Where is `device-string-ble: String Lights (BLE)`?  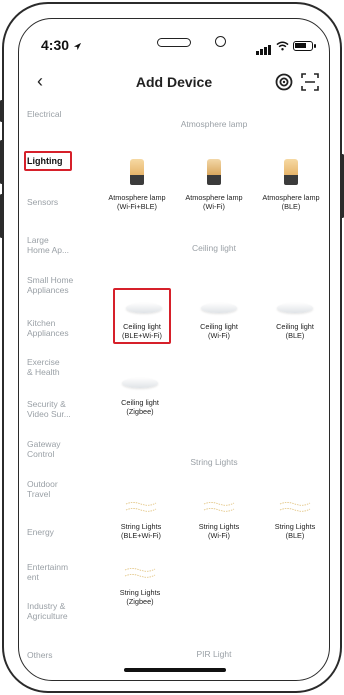
device-string-ble: String Lights (BLE) is located at coordinates (293, 519).